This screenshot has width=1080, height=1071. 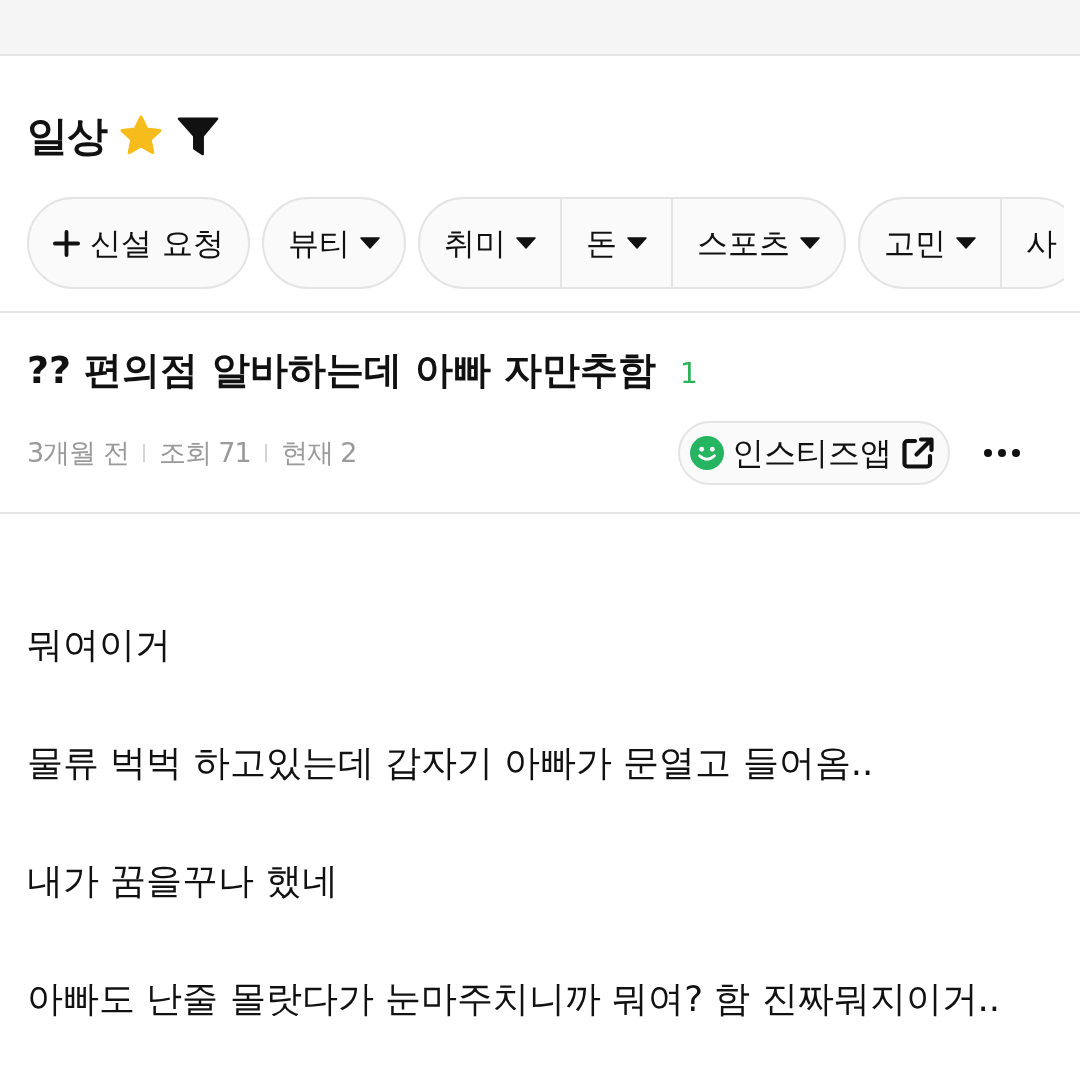 I want to click on post-meta: 현재 2, so click(x=318, y=452).